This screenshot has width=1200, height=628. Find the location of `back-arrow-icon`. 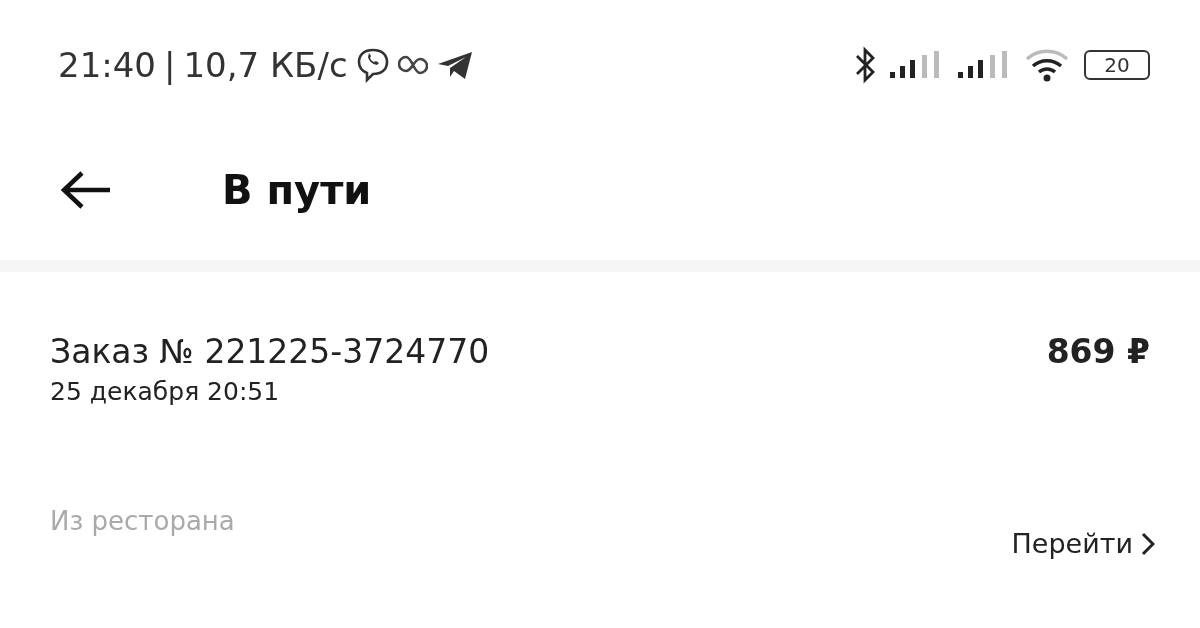

back-arrow-icon is located at coordinates (86, 190).